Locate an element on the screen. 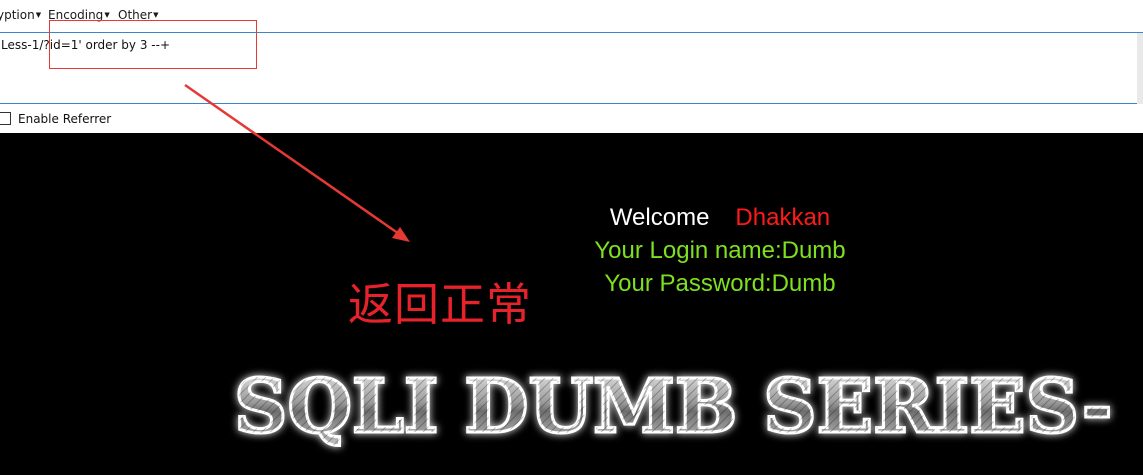  menu-encryption-label: yption is located at coordinates (17, 15).